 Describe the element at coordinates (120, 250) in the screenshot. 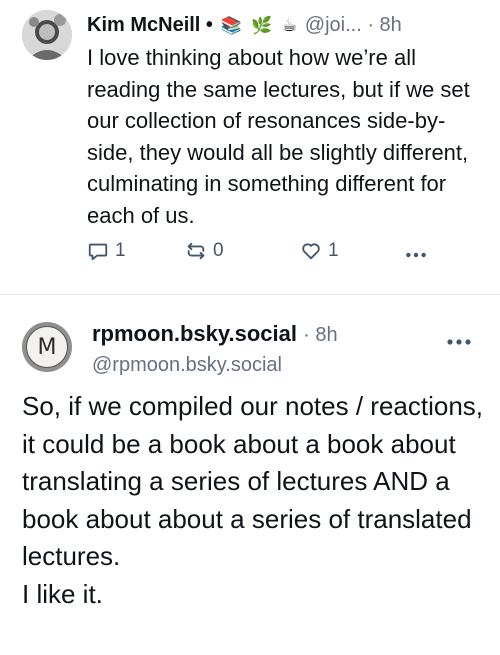

I see `reply-count: 1` at that location.